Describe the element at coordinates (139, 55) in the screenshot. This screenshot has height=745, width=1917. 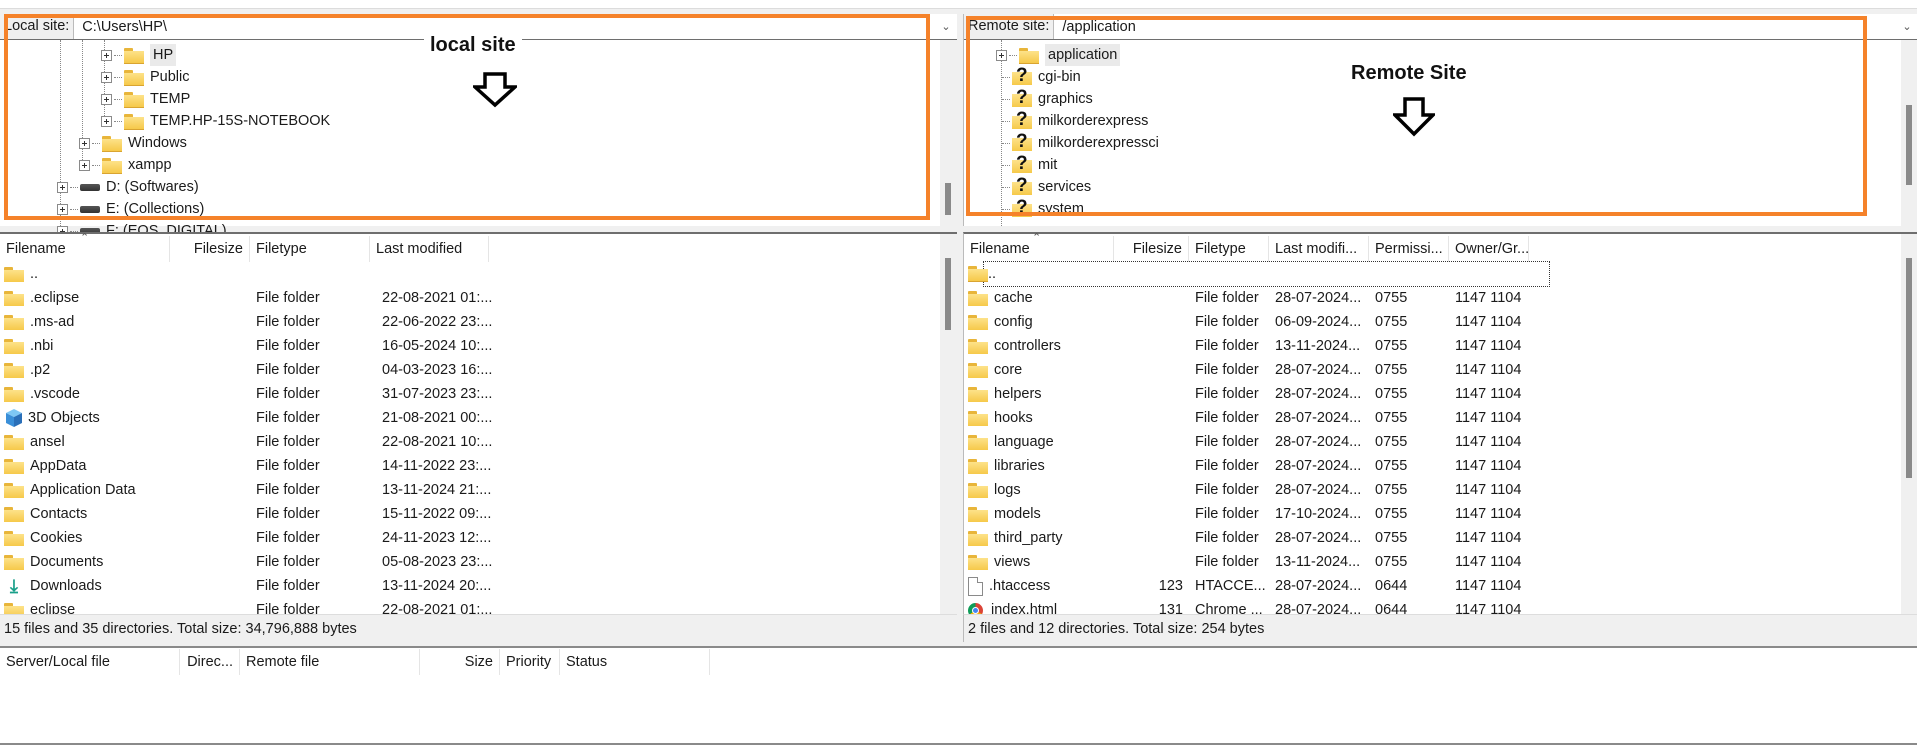
I see `tree-node: HP` at that location.